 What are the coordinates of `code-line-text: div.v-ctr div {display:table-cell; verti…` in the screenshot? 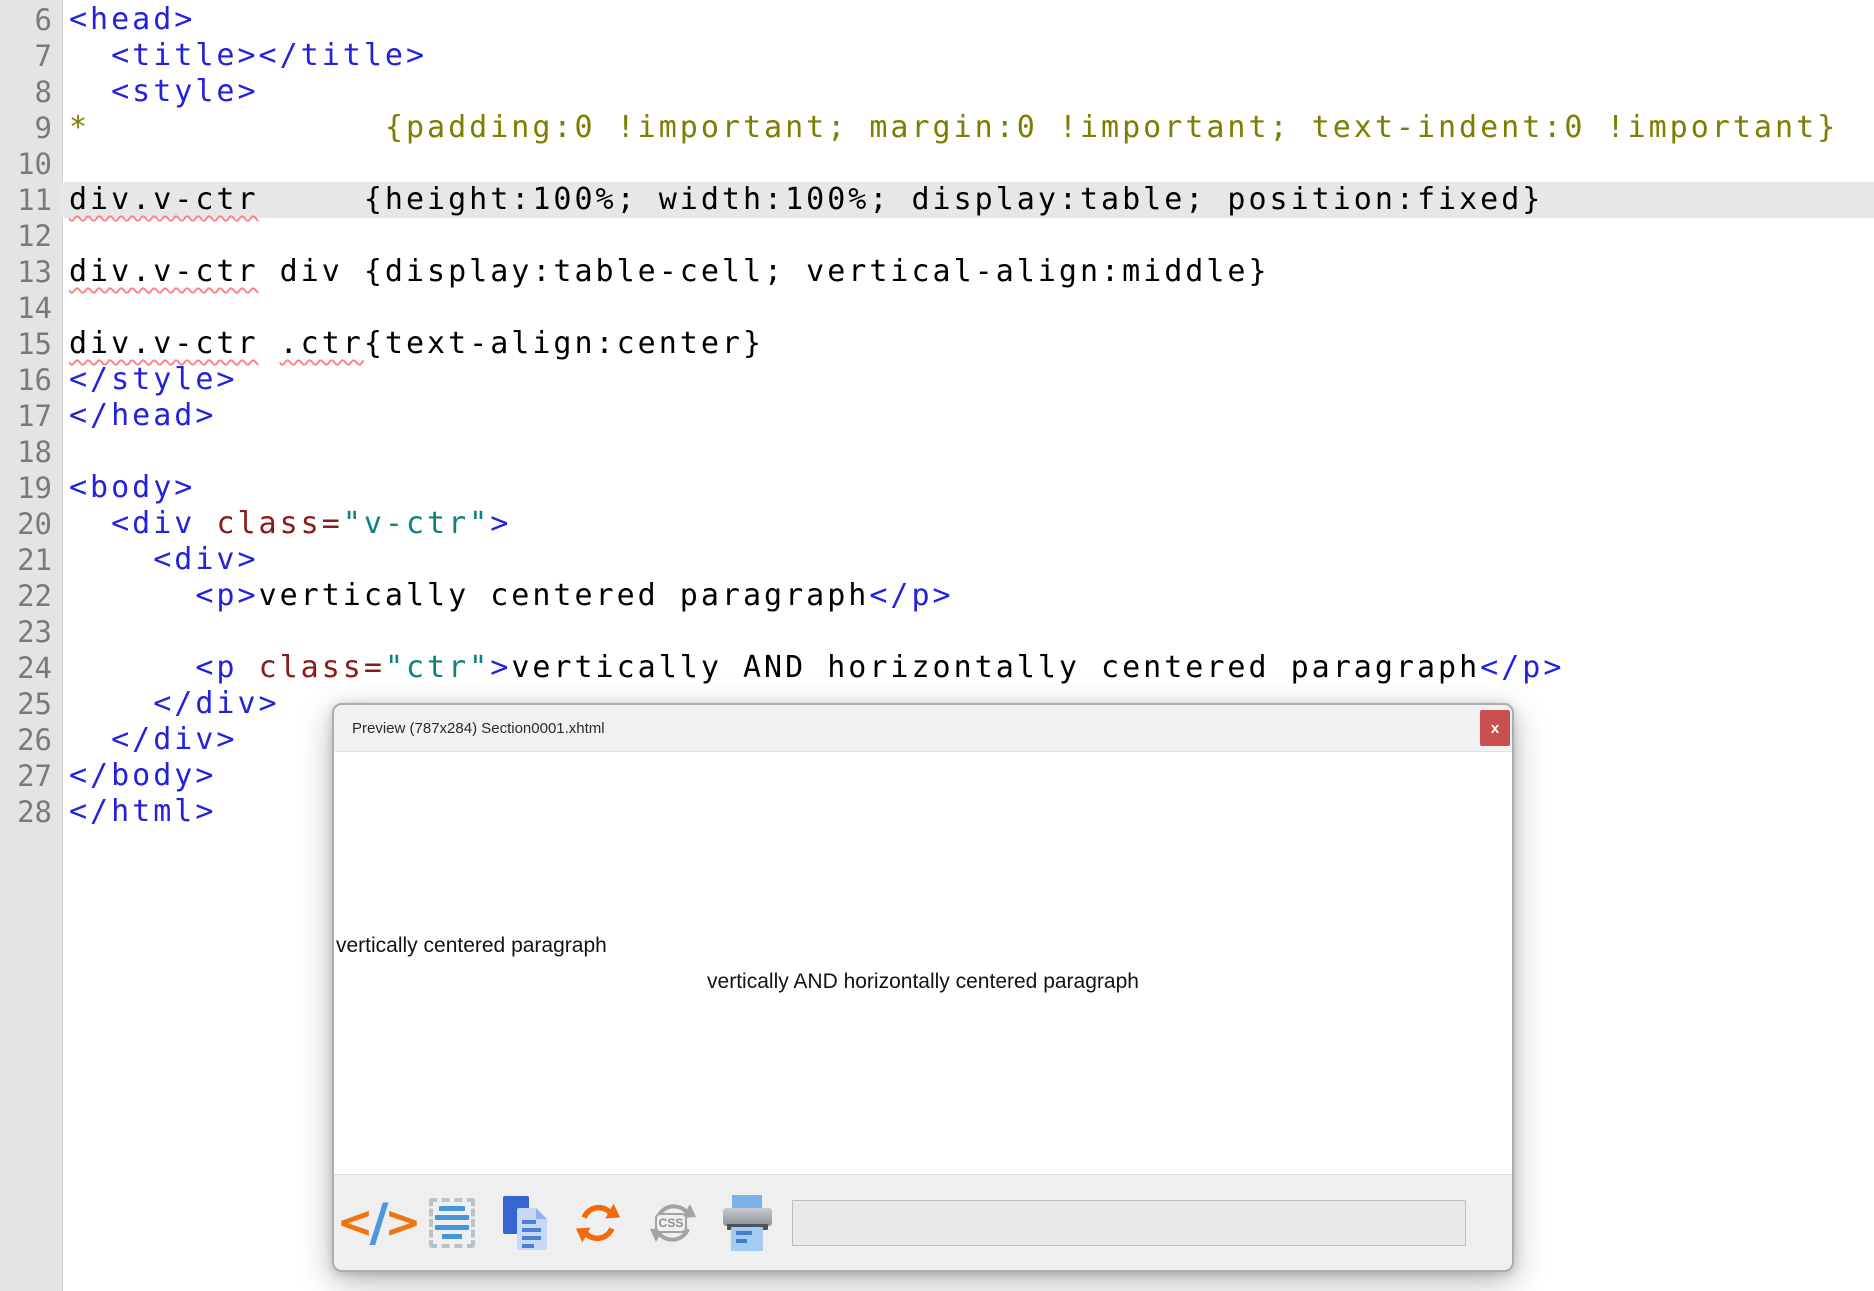 It's located at (968, 272).